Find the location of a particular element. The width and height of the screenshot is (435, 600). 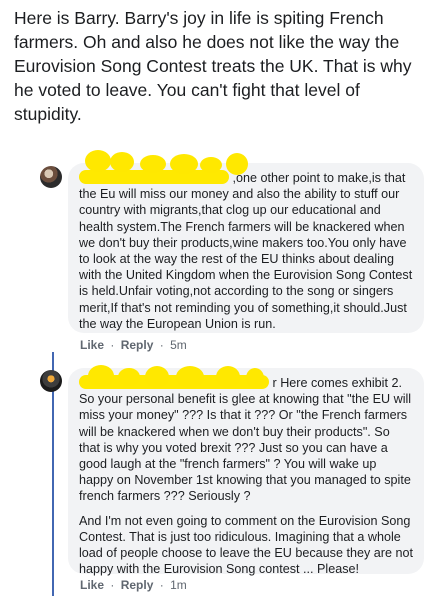

comment-actions: Like · Reply · 5m is located at coordinates (133, 345).